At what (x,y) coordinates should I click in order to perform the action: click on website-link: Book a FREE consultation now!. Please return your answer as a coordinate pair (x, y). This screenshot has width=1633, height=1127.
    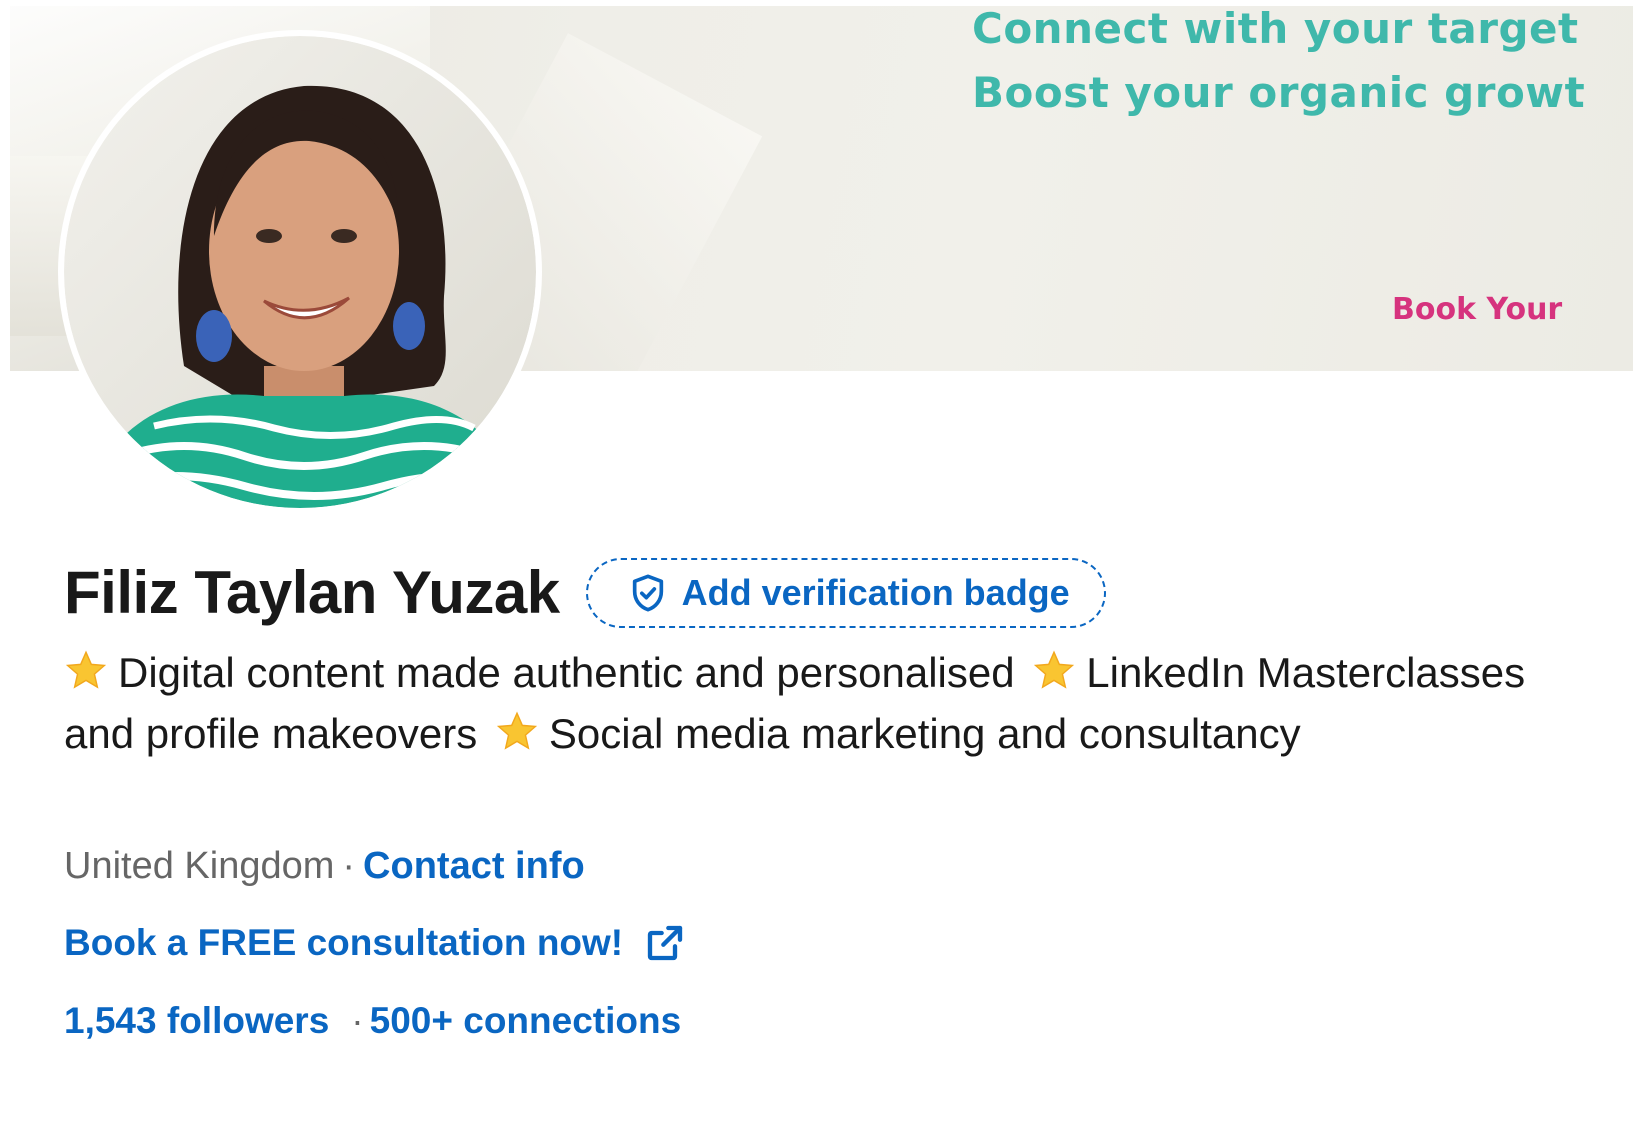
    Looking at the image, I should click on (343, 943).